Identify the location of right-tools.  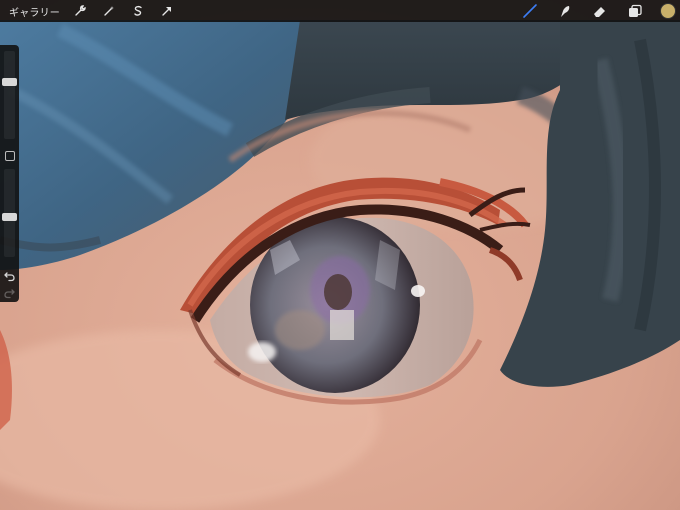
(600, 11).